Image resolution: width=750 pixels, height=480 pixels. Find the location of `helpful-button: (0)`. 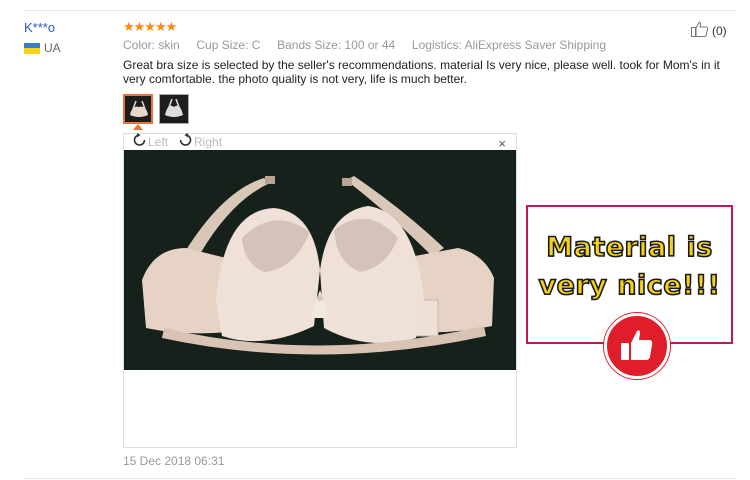

helpful-button: (0) is located at coordinates (709, 30).